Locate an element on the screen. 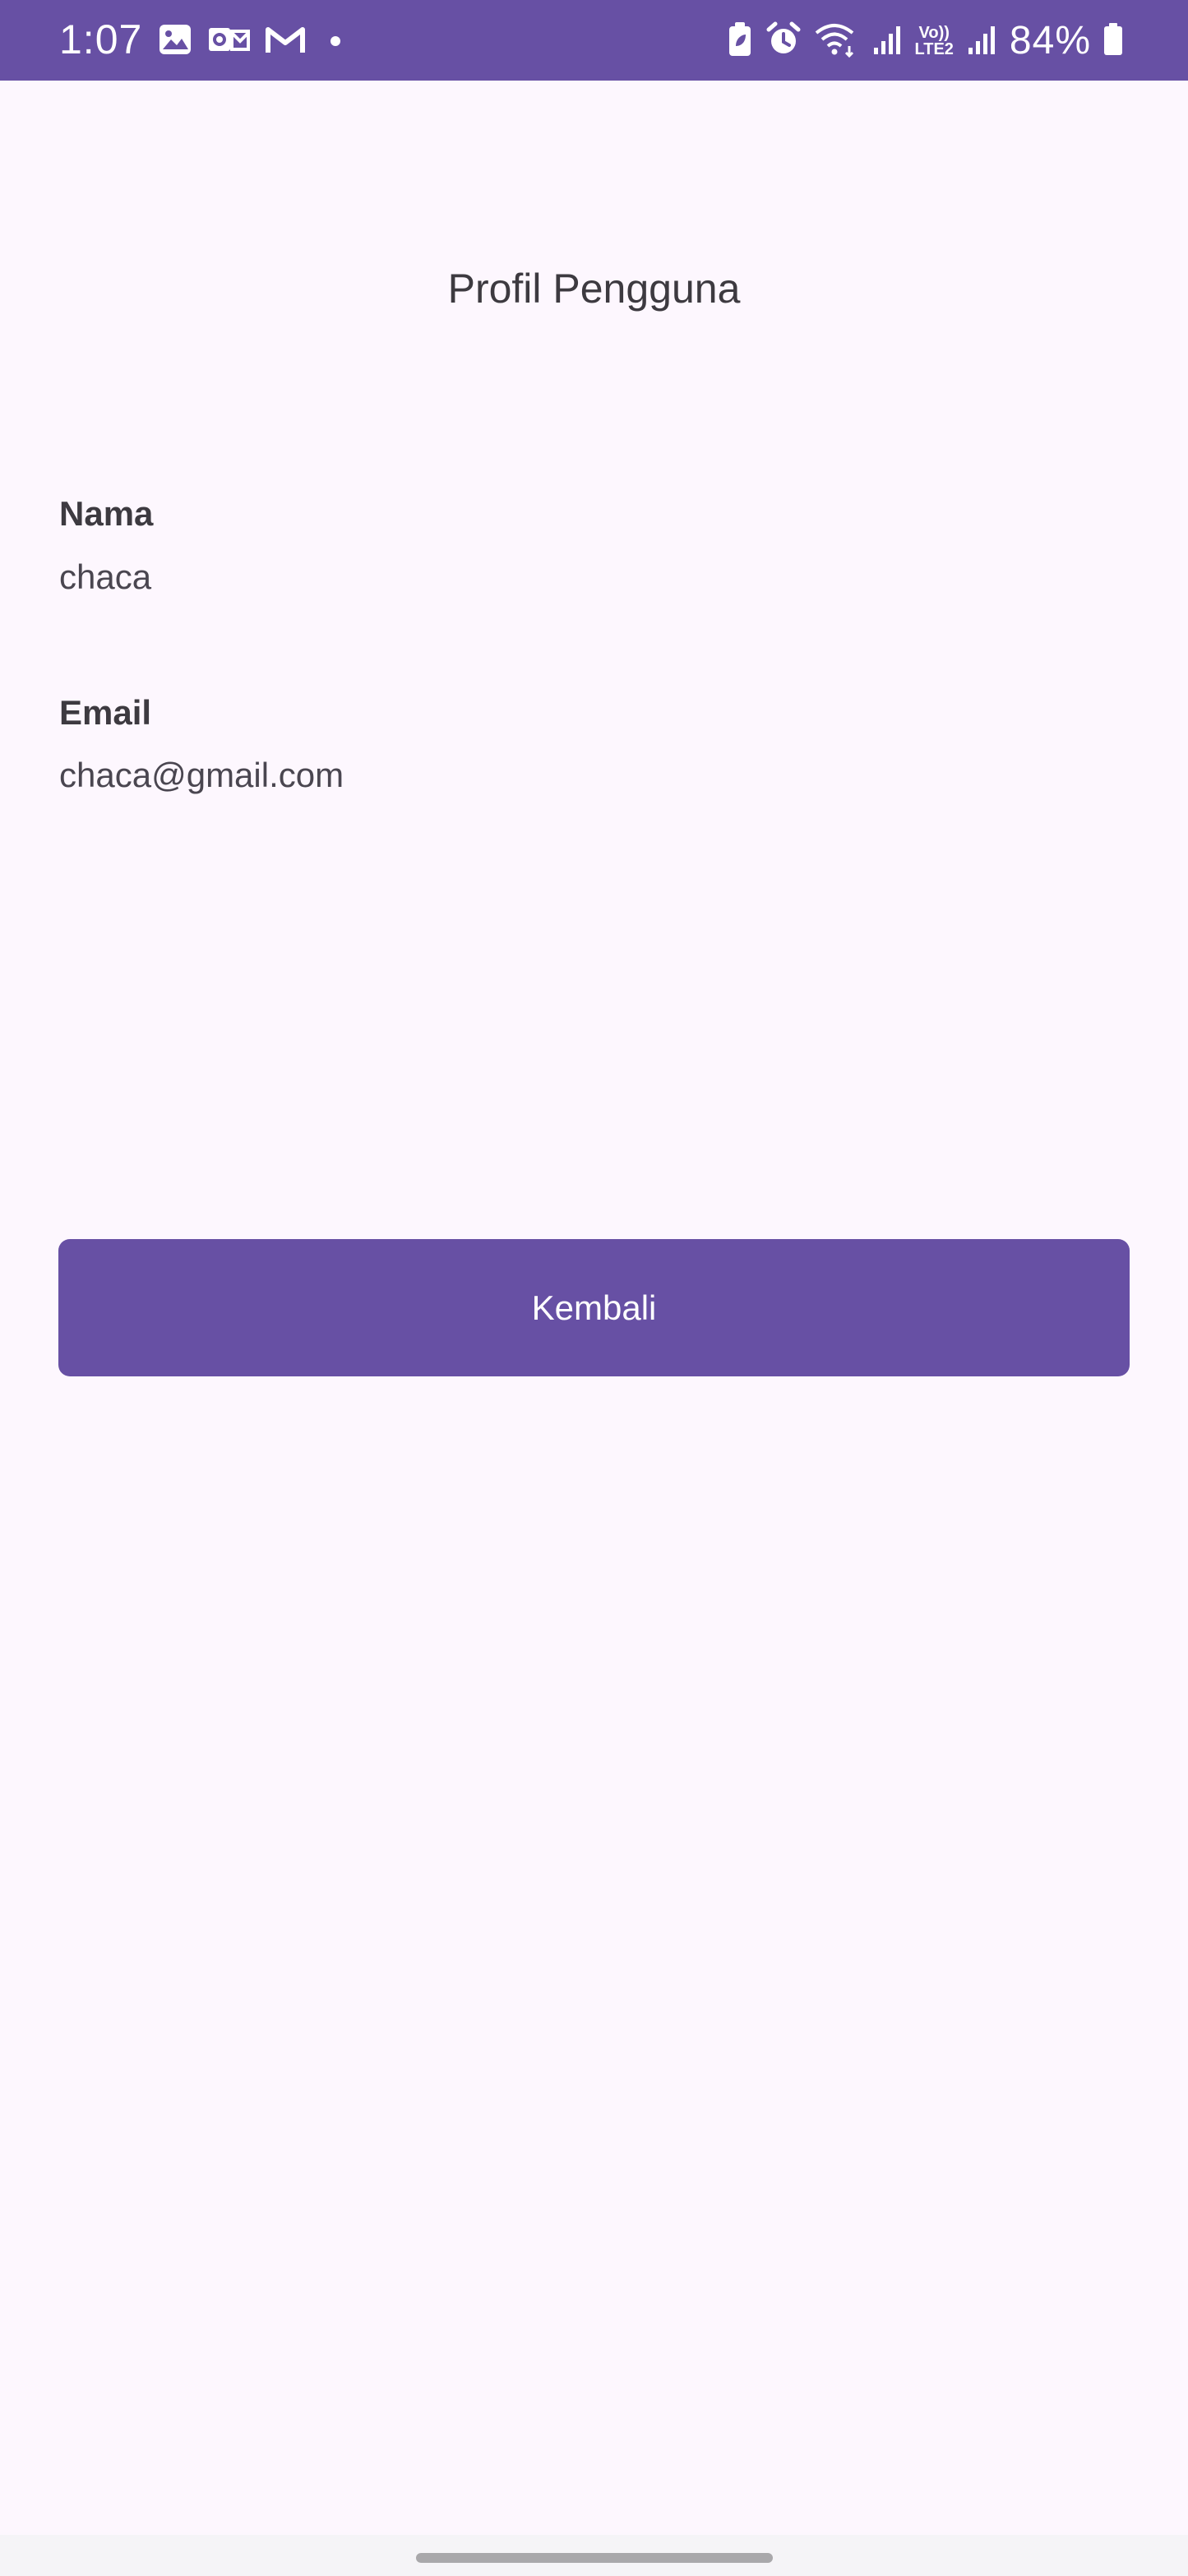  email-value: chaca@gmail.com is located at coordinates (201, 775).